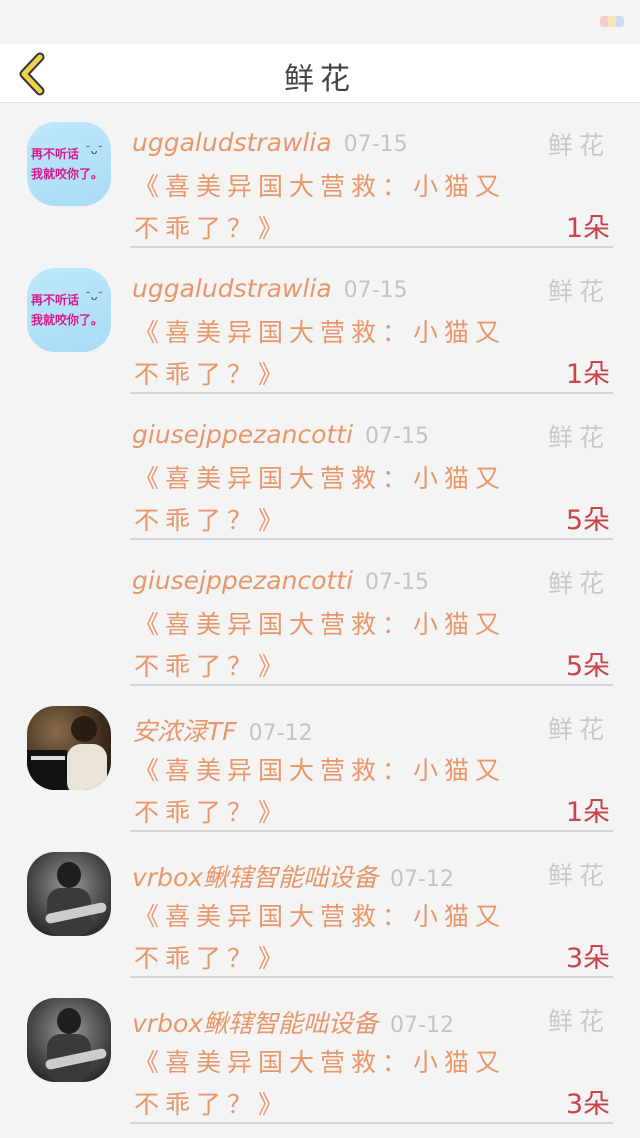 The width and height of the screenshot is (640, 1138). Describe the element at coordinates (612, 21) in the screenshot. I see `battery-icon` at that location.